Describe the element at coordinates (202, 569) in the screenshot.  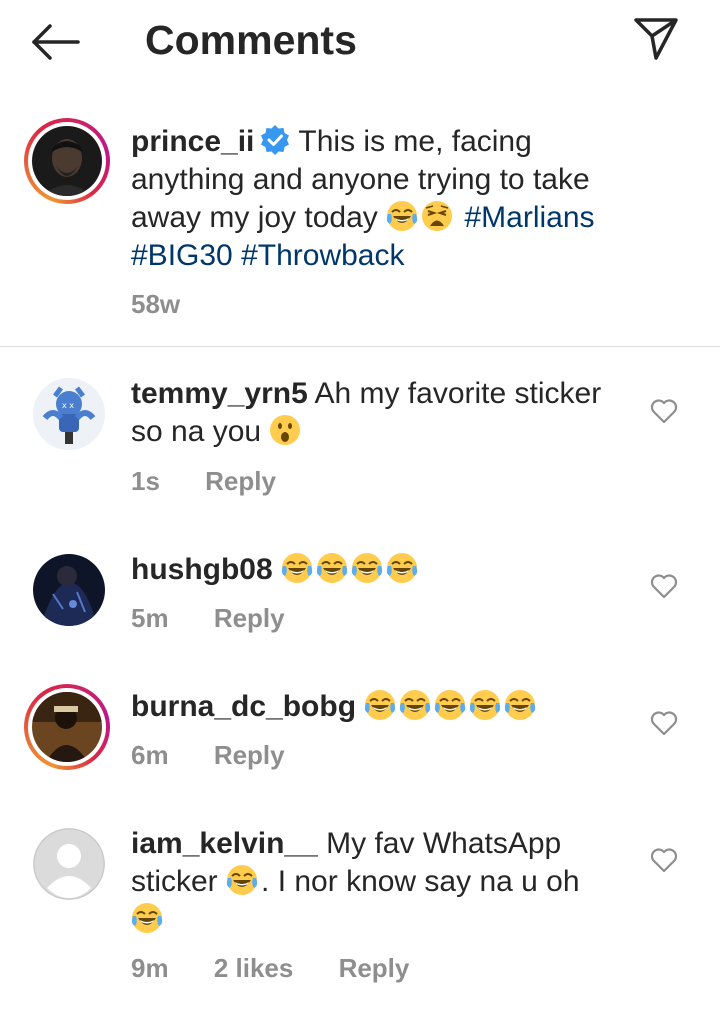
I see `comment-username: hushgb08` at that location.